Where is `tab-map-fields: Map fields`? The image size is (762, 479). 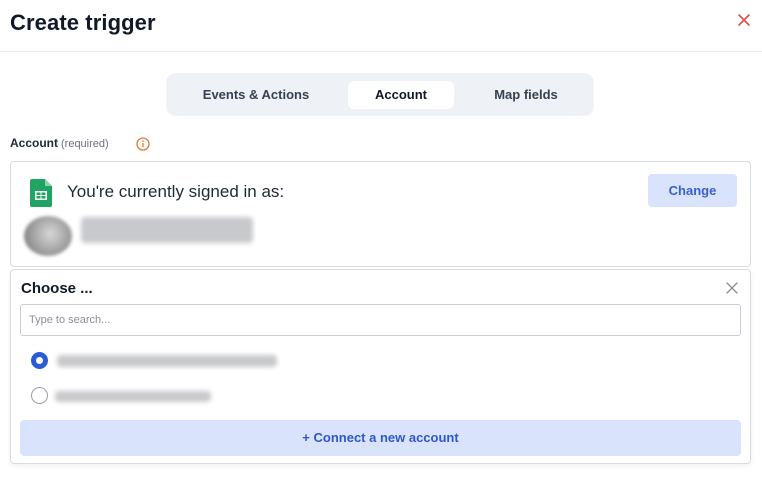
tab-map-fields: Map fields is located at coordinates (526, 95).